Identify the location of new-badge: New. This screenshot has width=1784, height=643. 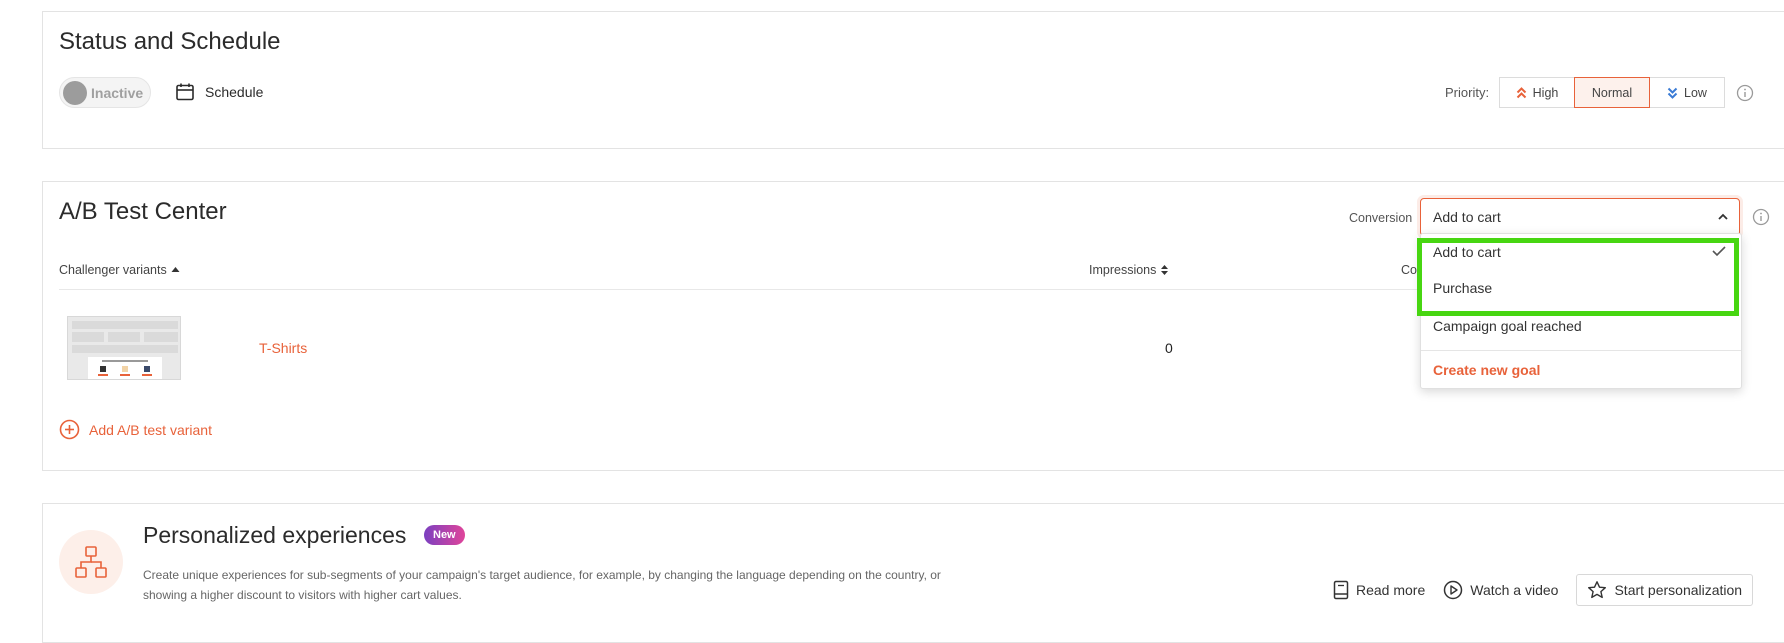
(444, 535).